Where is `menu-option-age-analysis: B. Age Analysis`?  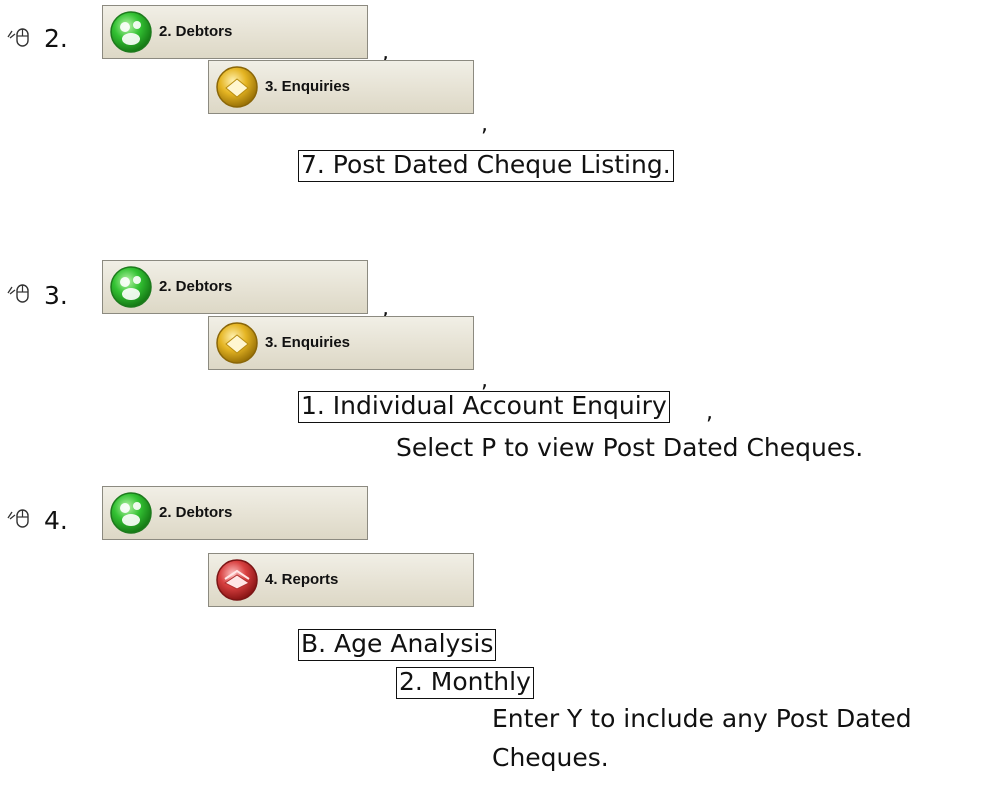
menu-option-age-analysis: B. Age Analysis is located at coordinates (397, 645).